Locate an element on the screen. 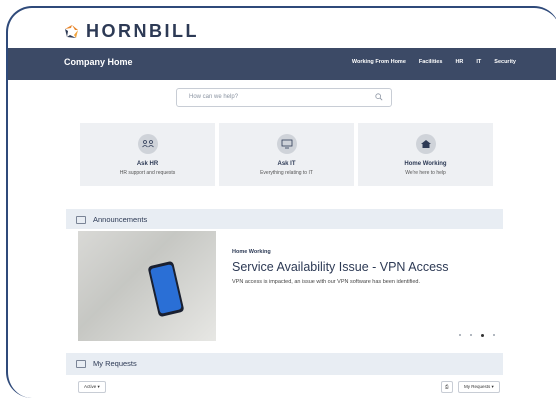  my-requests-heading: My Requests is located at coordinates (115, 363).